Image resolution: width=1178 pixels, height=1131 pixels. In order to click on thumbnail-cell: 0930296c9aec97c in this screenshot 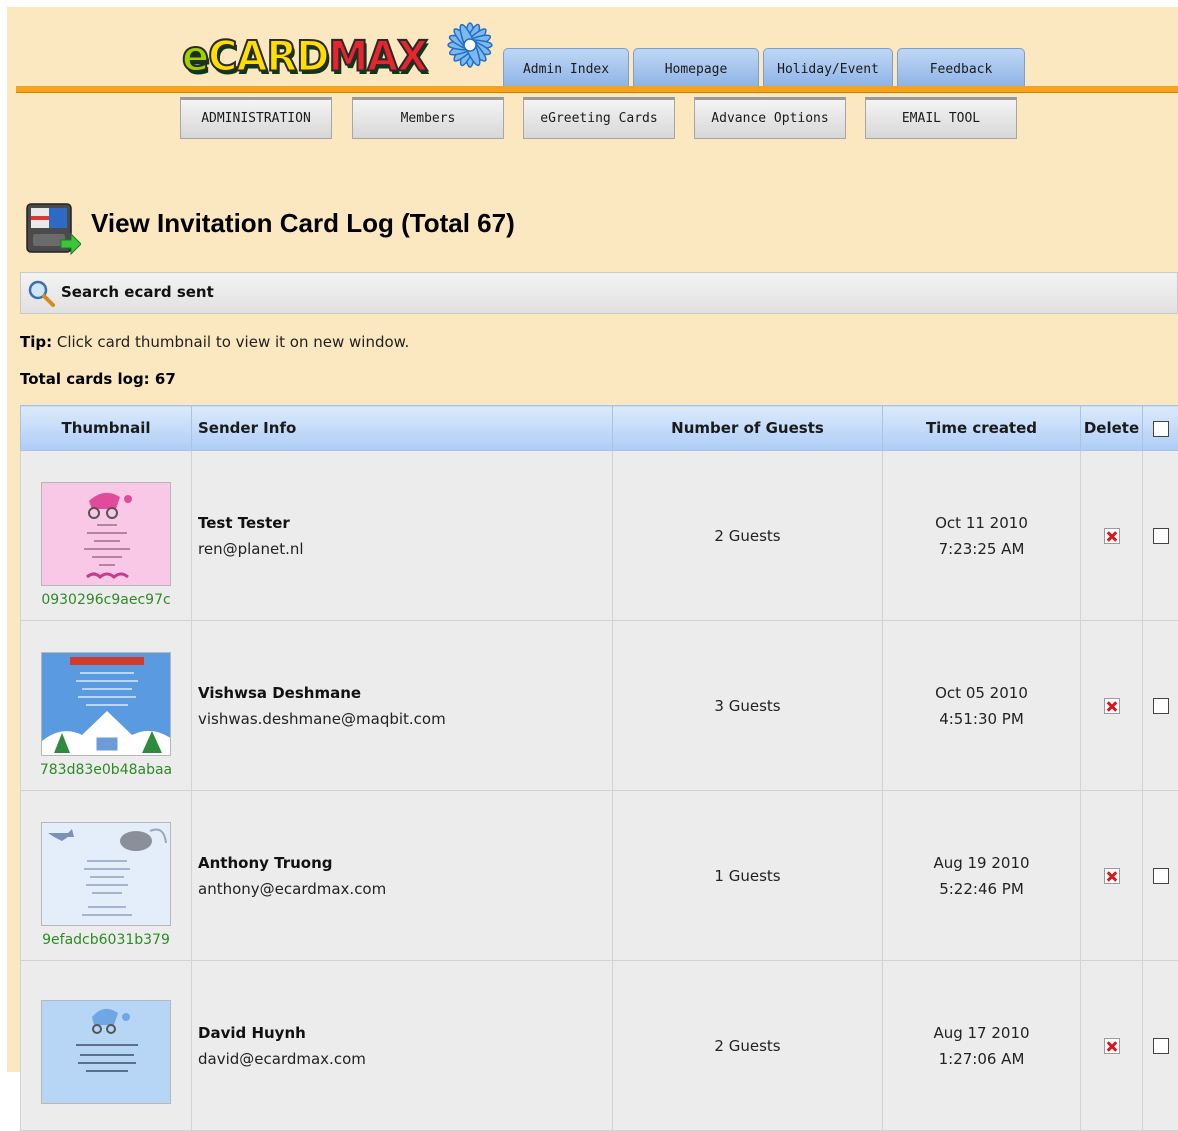, I will do `click(106, 536)`.